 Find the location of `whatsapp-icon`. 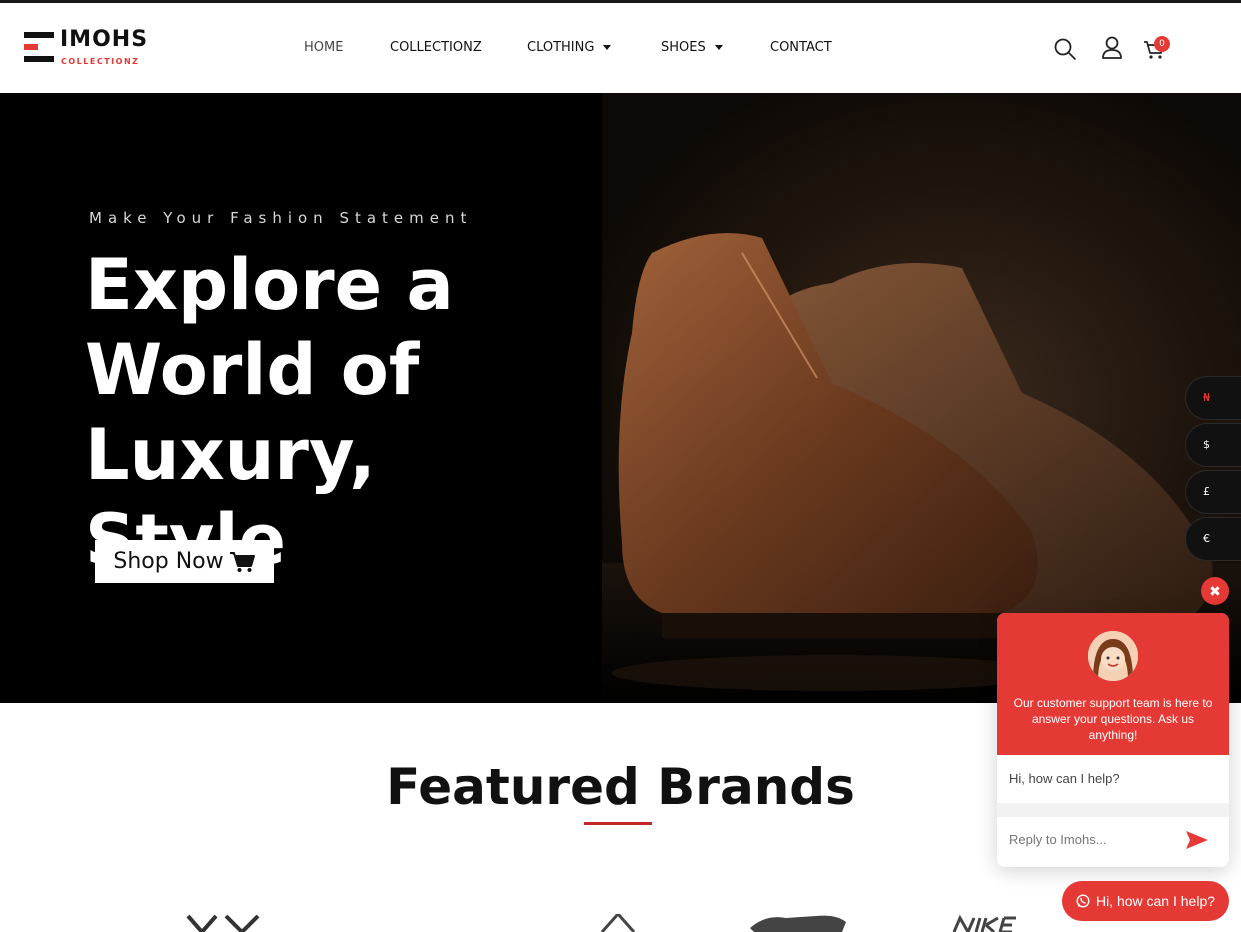

whatsapp-icon is located at coordinates (1083, 901).